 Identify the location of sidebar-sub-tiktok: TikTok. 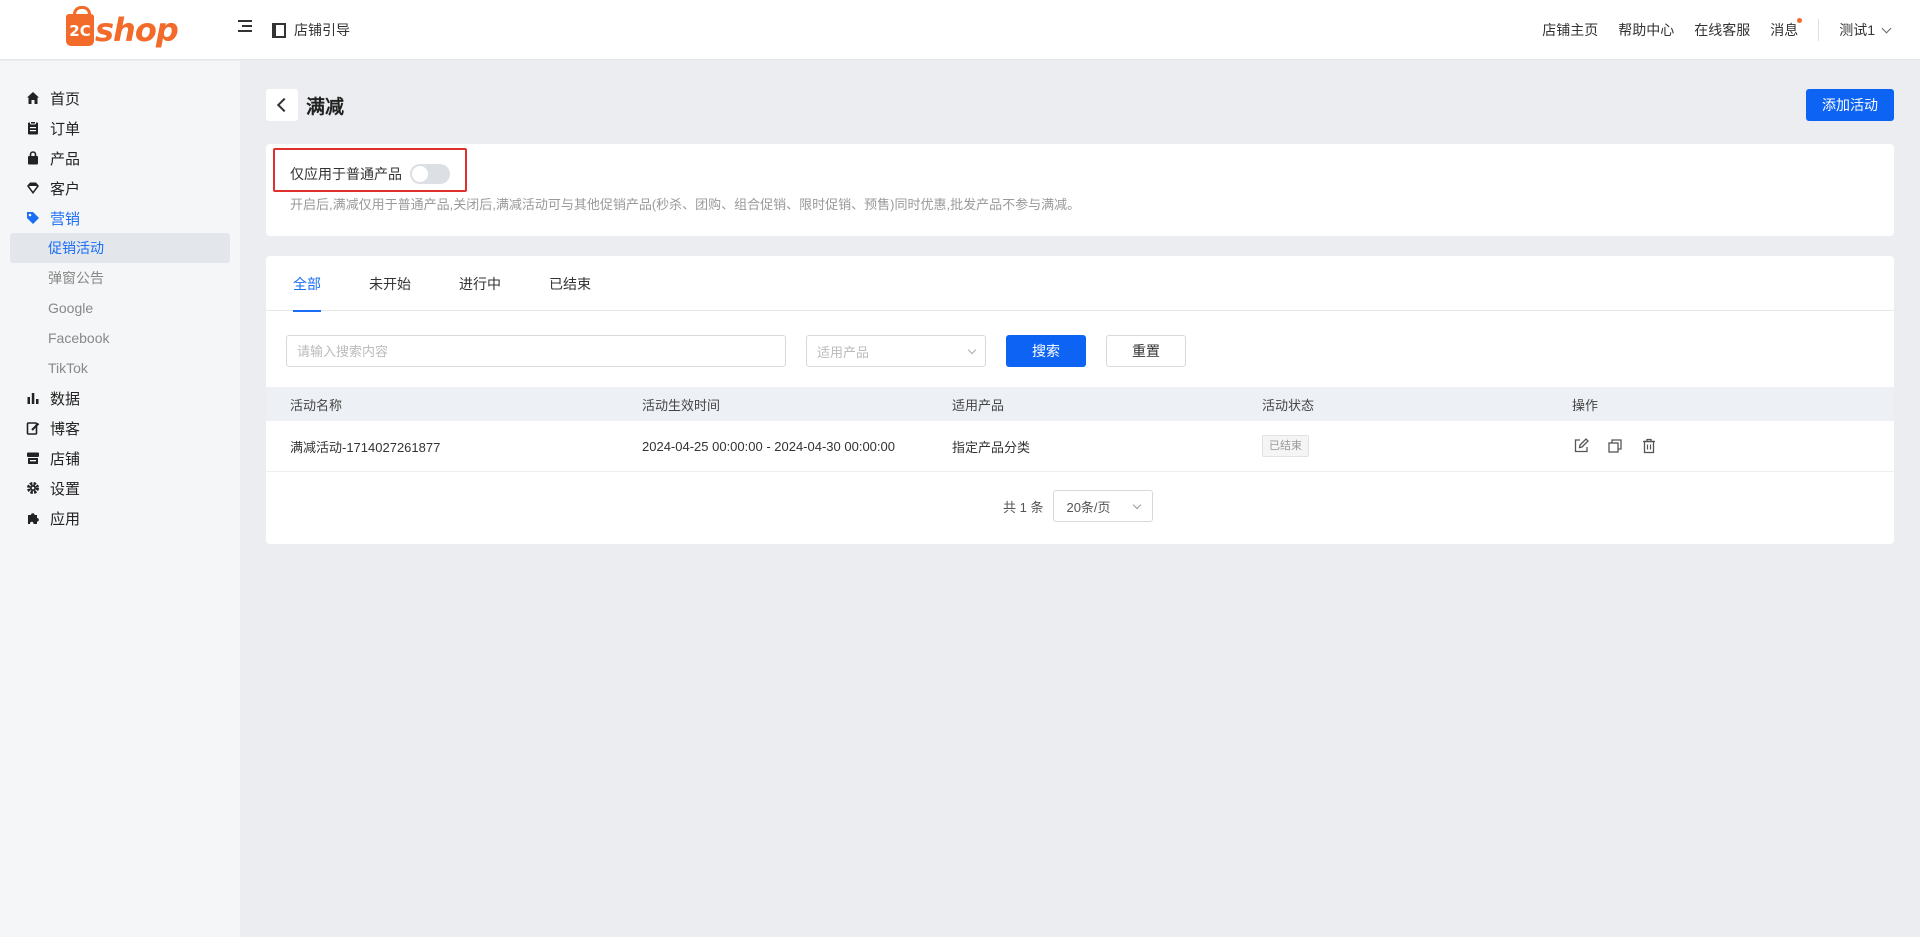
(120, 368).